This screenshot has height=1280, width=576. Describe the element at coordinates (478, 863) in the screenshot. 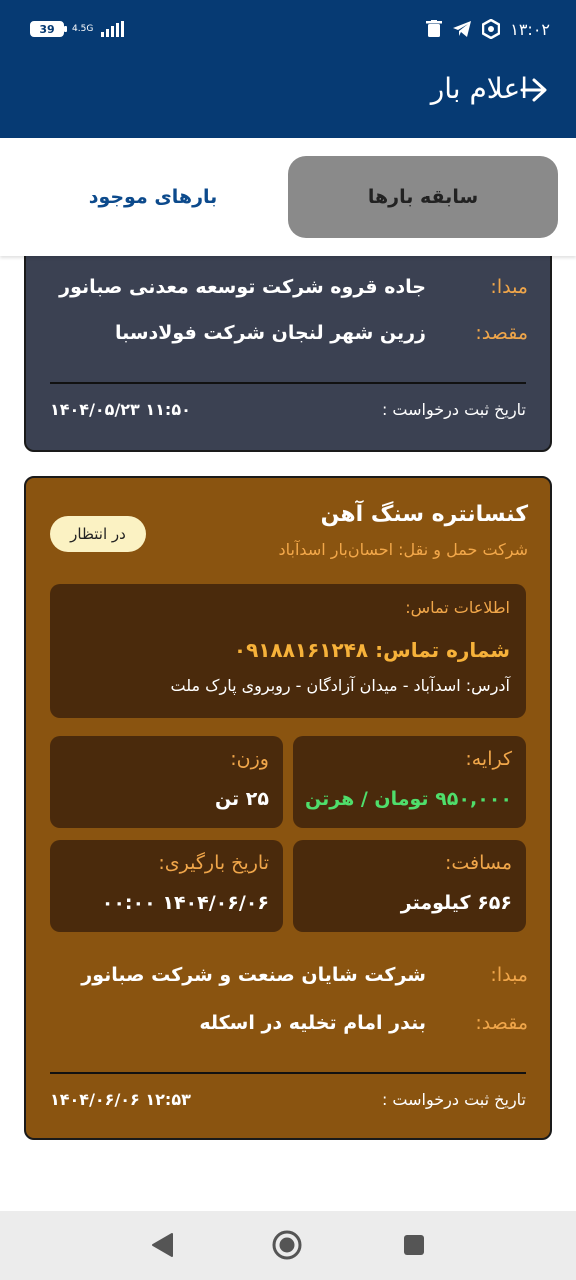

I see `distance-label: مسافت:` at that location.